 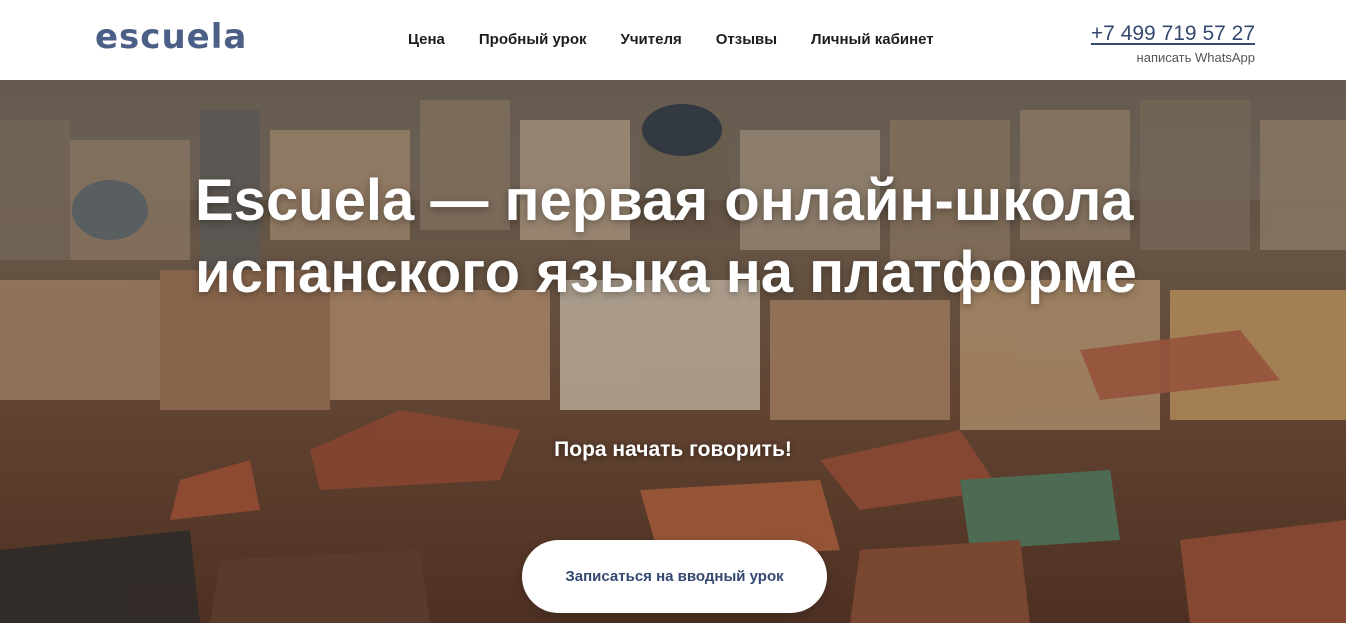 What do you see at coordinates (1173, 57) in the screenshot?
I see `whatsapp-link: написать WhatsApp` at bounding box center [1173, 57].